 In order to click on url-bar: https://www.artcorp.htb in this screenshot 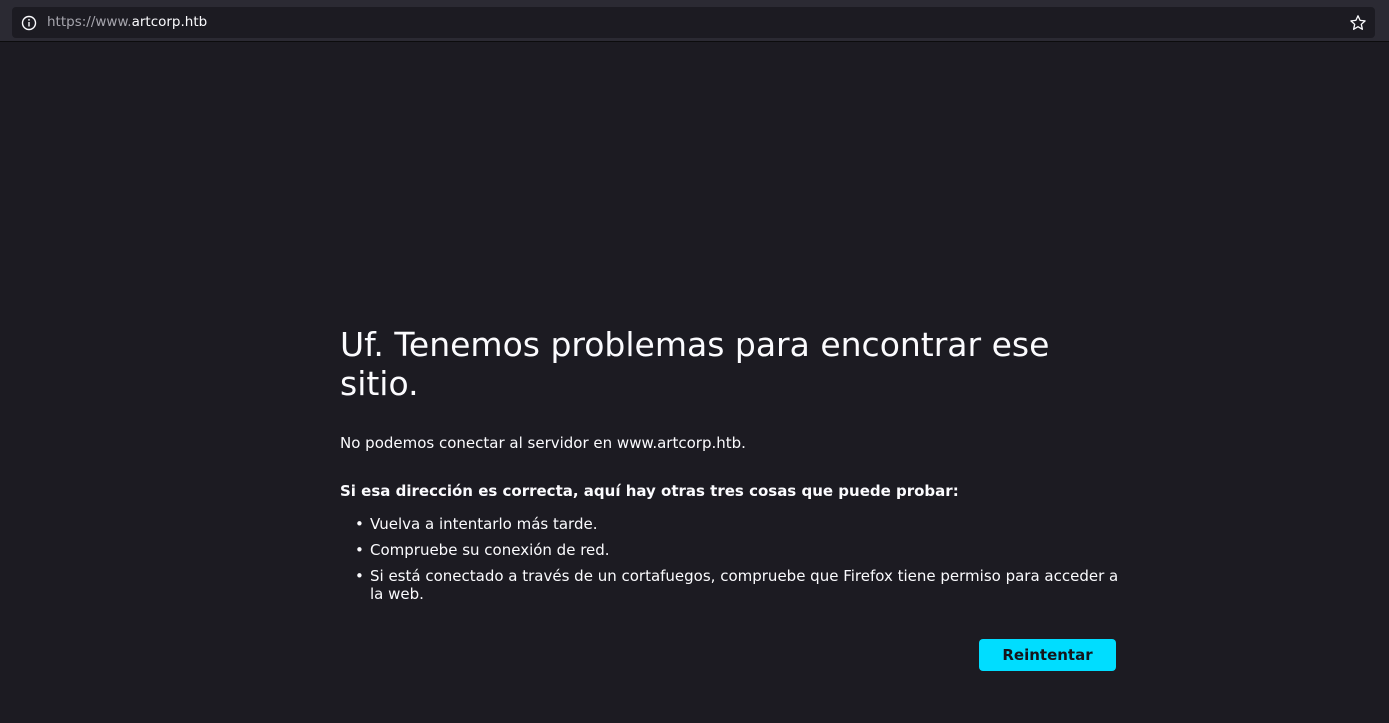, I will do `click(693, 22)`.